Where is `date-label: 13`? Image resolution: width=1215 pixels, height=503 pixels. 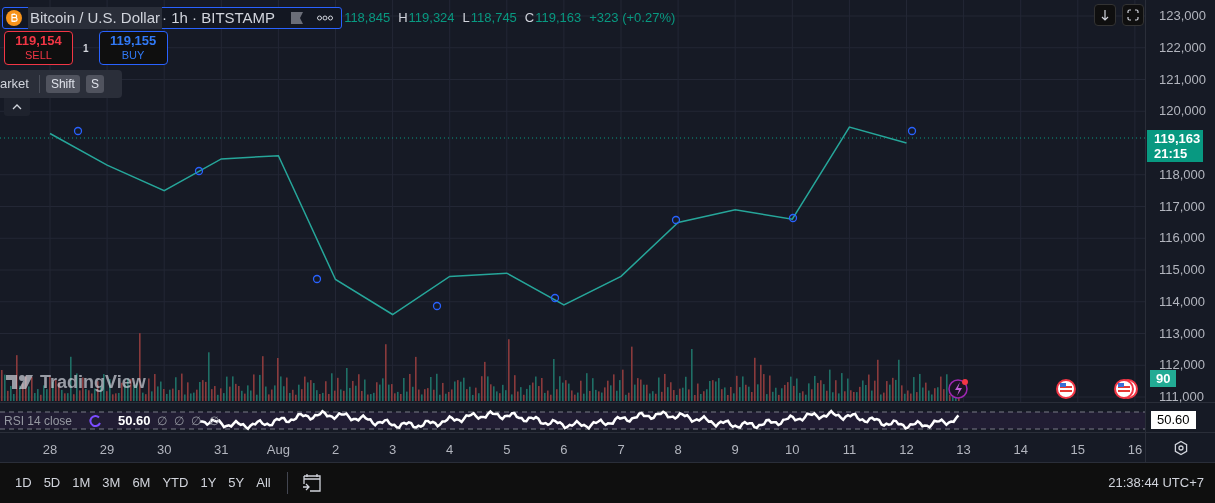
date-label: 13 is located at coordinates (963, 450).